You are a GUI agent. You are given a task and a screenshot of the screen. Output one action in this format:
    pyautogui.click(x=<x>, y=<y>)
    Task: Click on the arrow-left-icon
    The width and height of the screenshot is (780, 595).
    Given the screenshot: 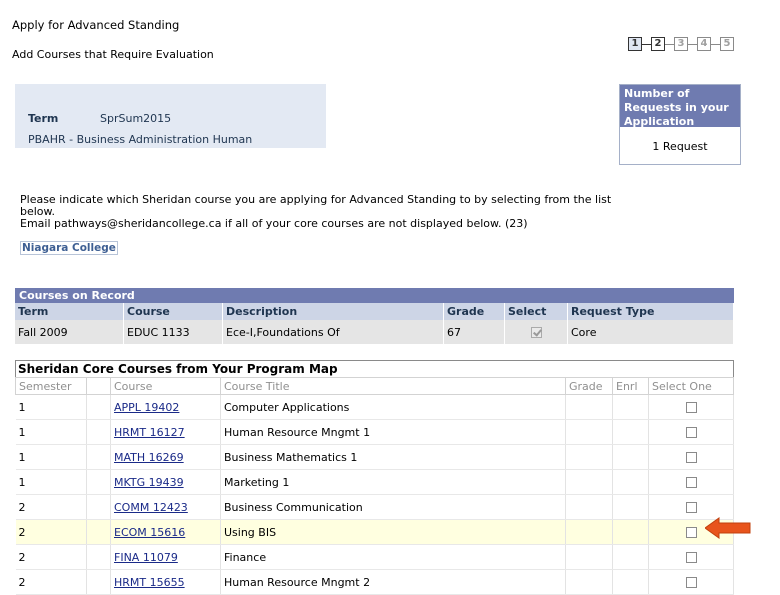 What is the action you would take?
    pyautogui.click(x=728, y=528)
    